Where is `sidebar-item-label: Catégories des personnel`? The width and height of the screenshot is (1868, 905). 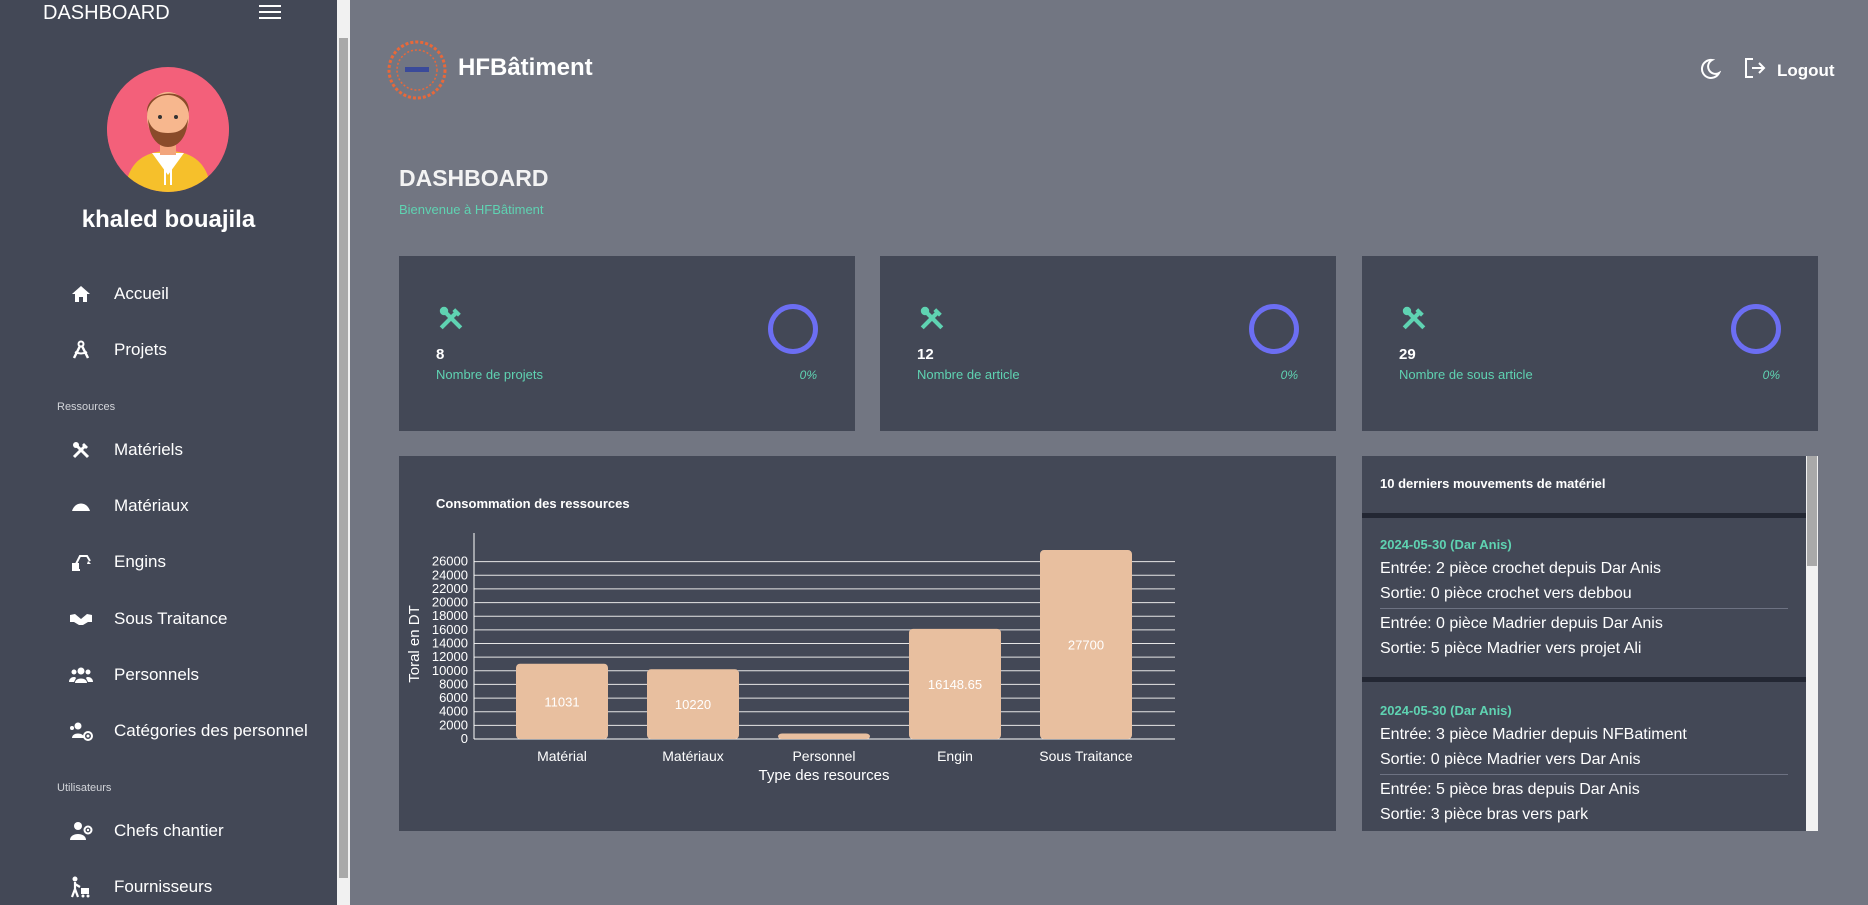 sidebar-item-label: Catégories des personnel is located at coordinates (211, 730).